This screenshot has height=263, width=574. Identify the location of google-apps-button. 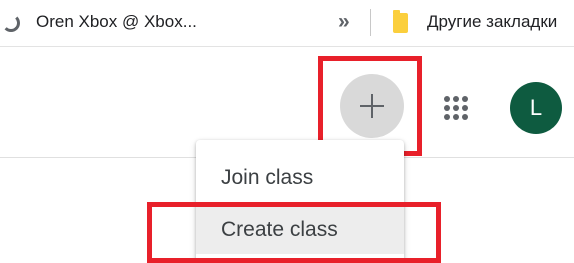
(456, 108).